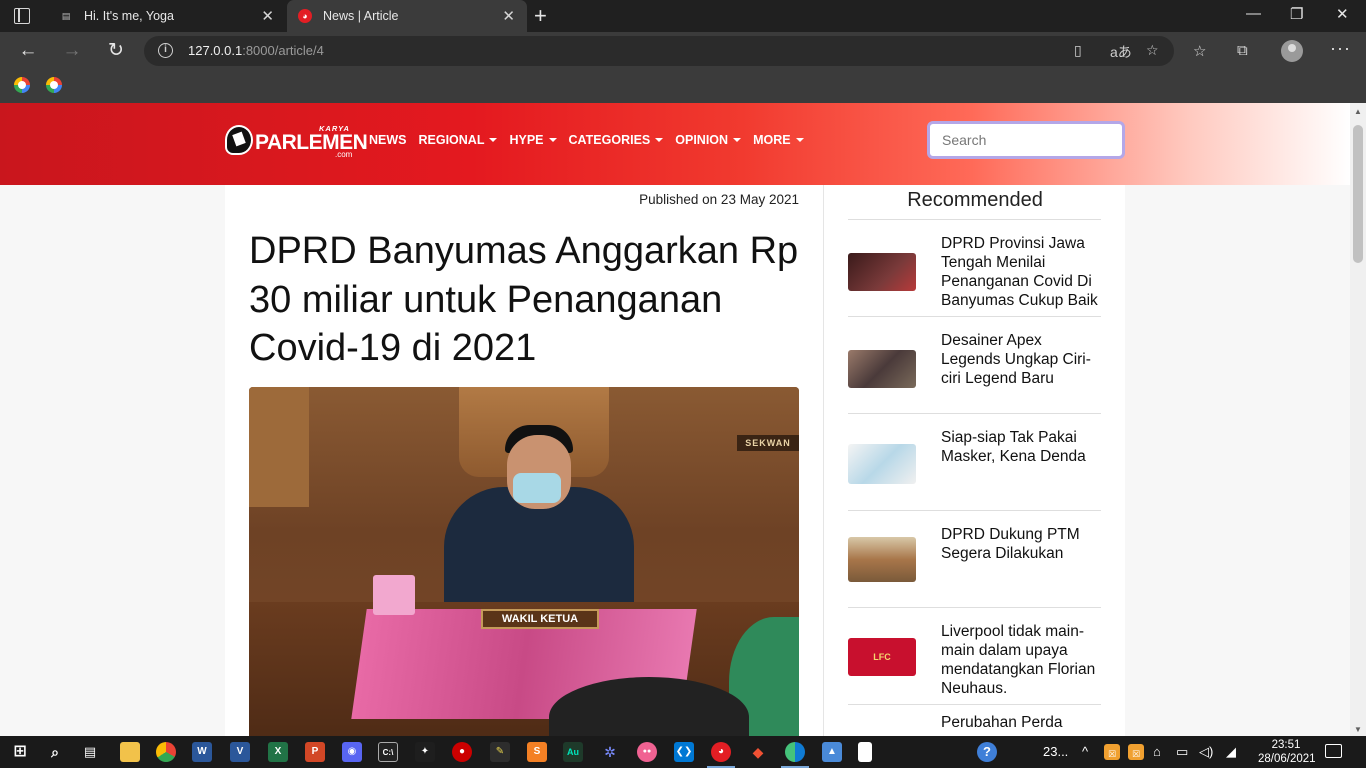 Image resolution: width=1366 pixels, height=768 pixels. I want to click on favorites-icon: ☆, so click(1199, 51).